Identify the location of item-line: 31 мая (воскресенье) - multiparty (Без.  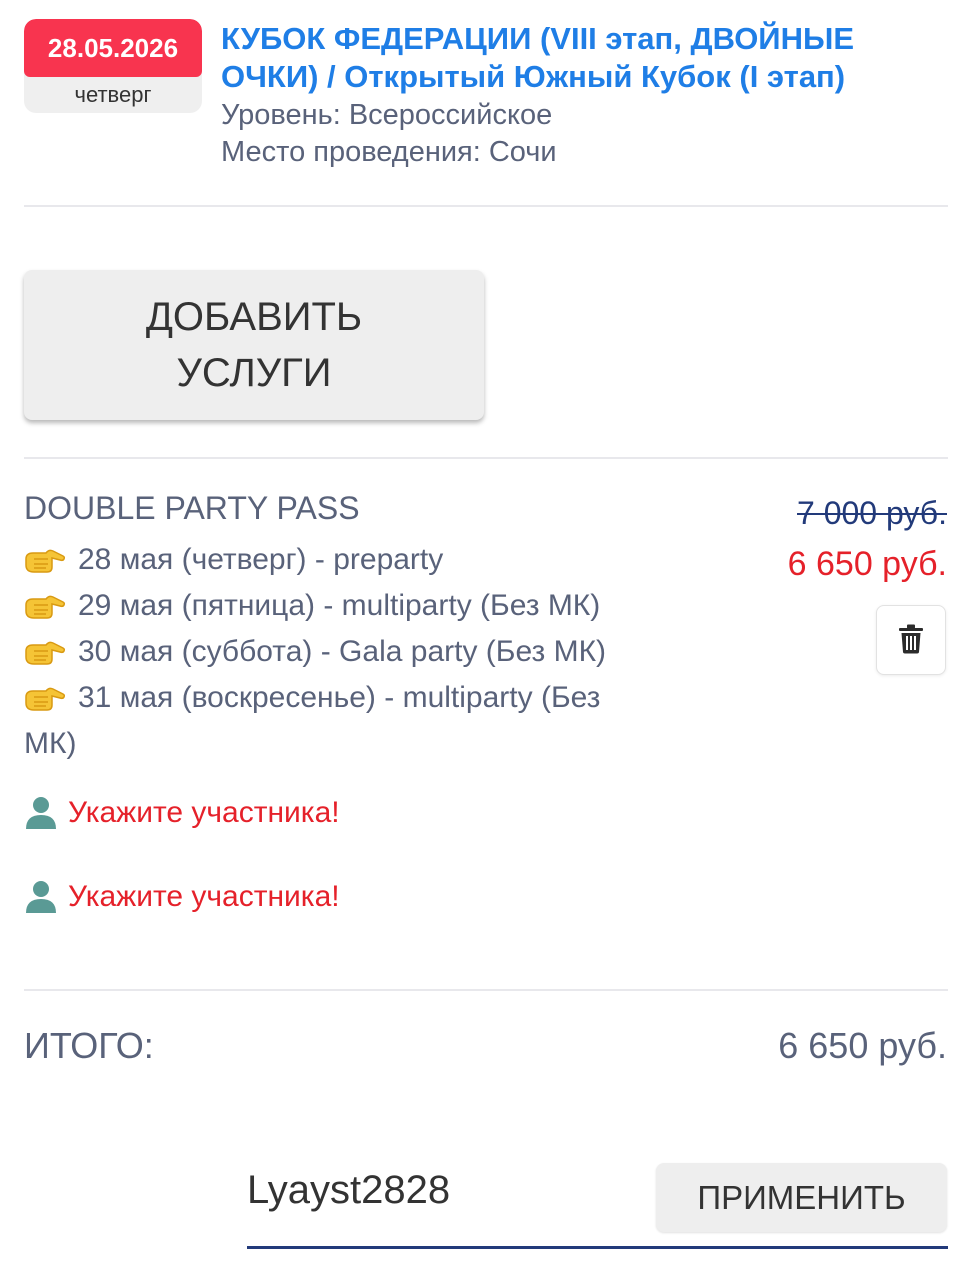
(354, 698).